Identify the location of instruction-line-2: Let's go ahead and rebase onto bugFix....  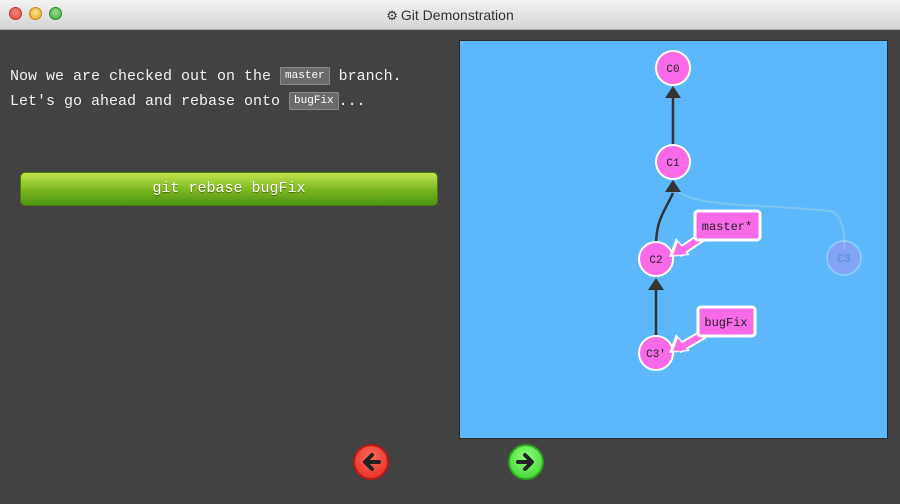
(188, 101).